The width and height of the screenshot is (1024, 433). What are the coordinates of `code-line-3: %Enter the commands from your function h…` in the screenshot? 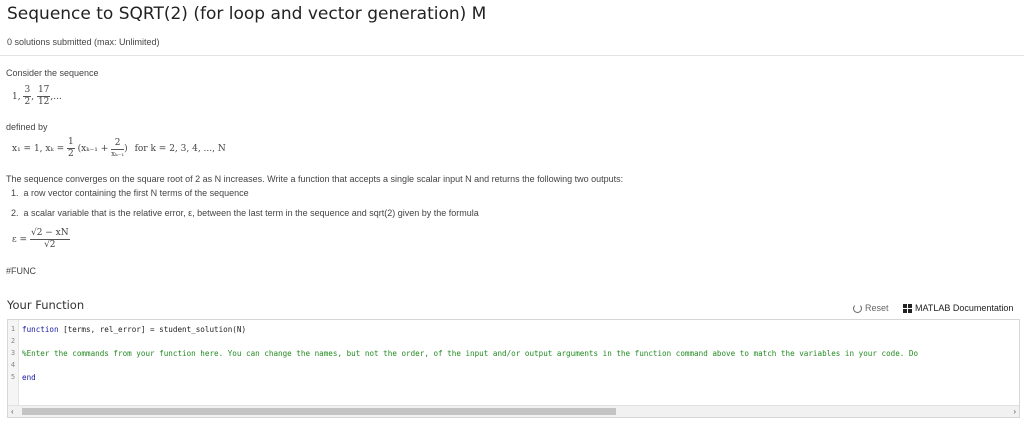 It's located at (470, 353).